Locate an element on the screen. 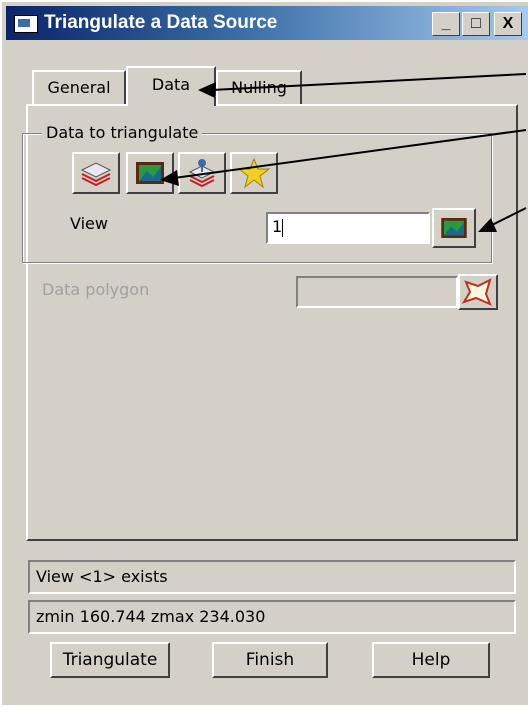 This screenshot has height=707, width=528. status-line-1: View <1> exists is located at coordinates (272, 577).